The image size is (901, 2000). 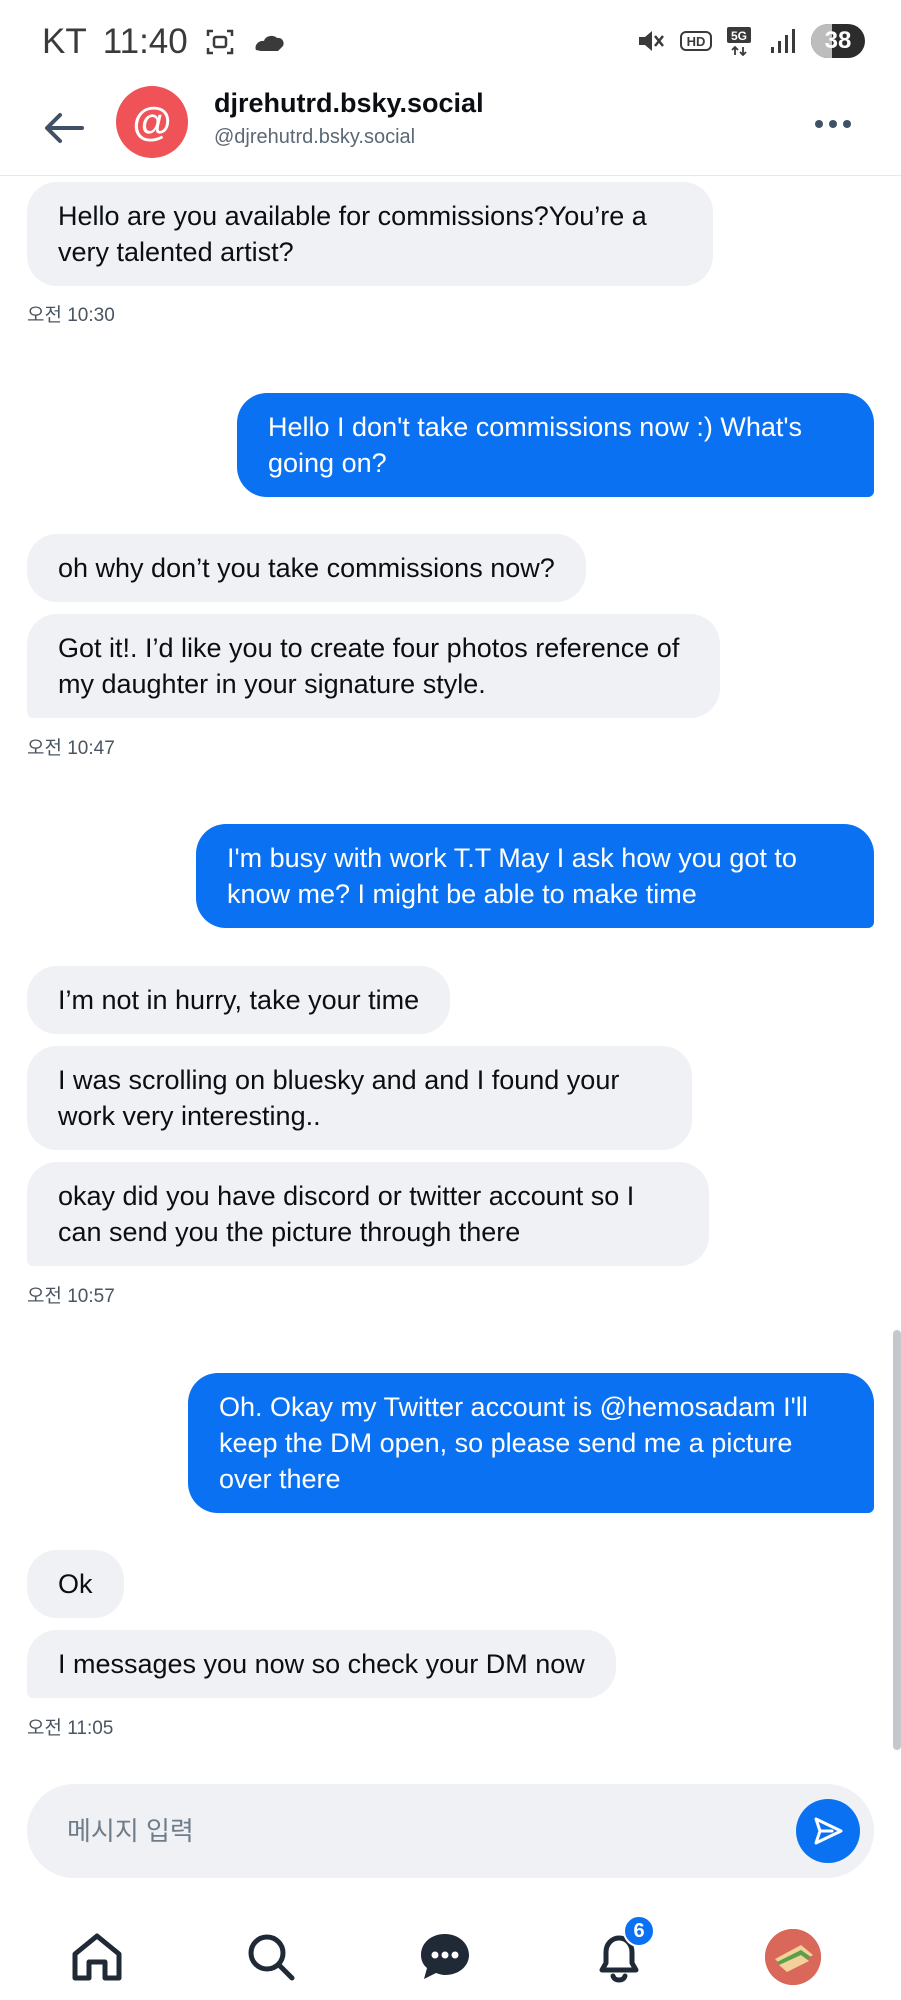 I want to click on ellipsis-icon, so click(x=833, y=124).